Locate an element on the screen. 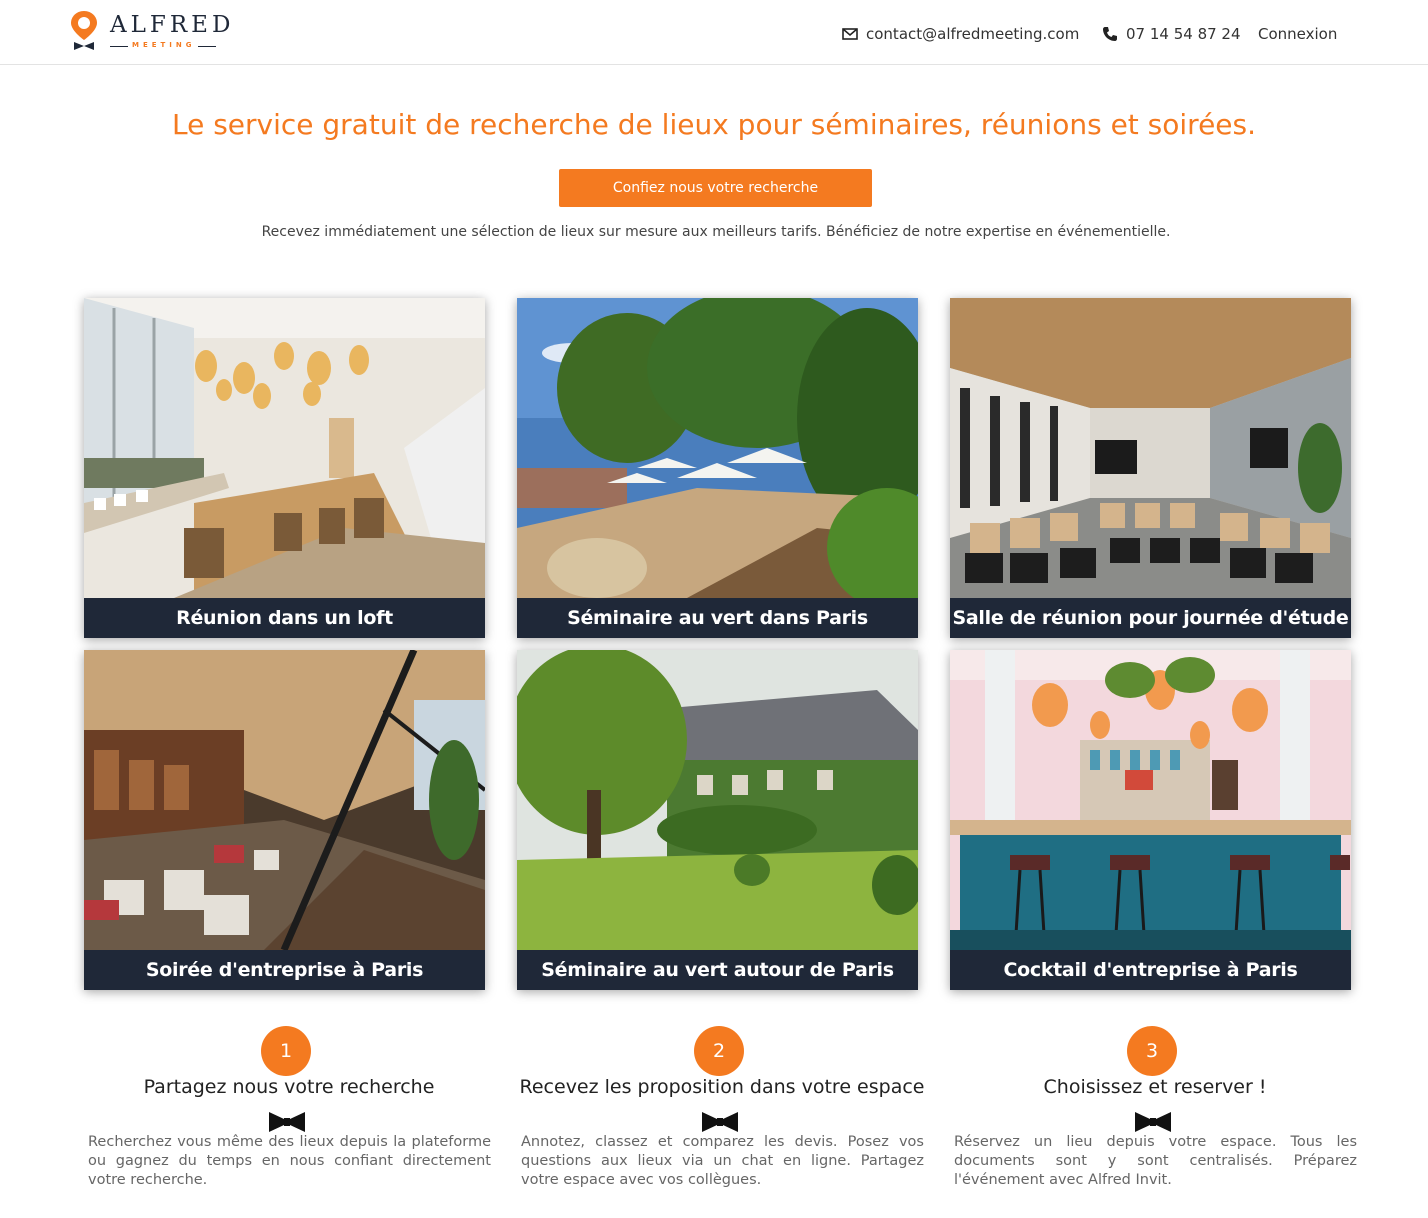 Image resolution: width=1428 pixels, height=1218 pixels. loft-photo is located at coordinates (284, 448).